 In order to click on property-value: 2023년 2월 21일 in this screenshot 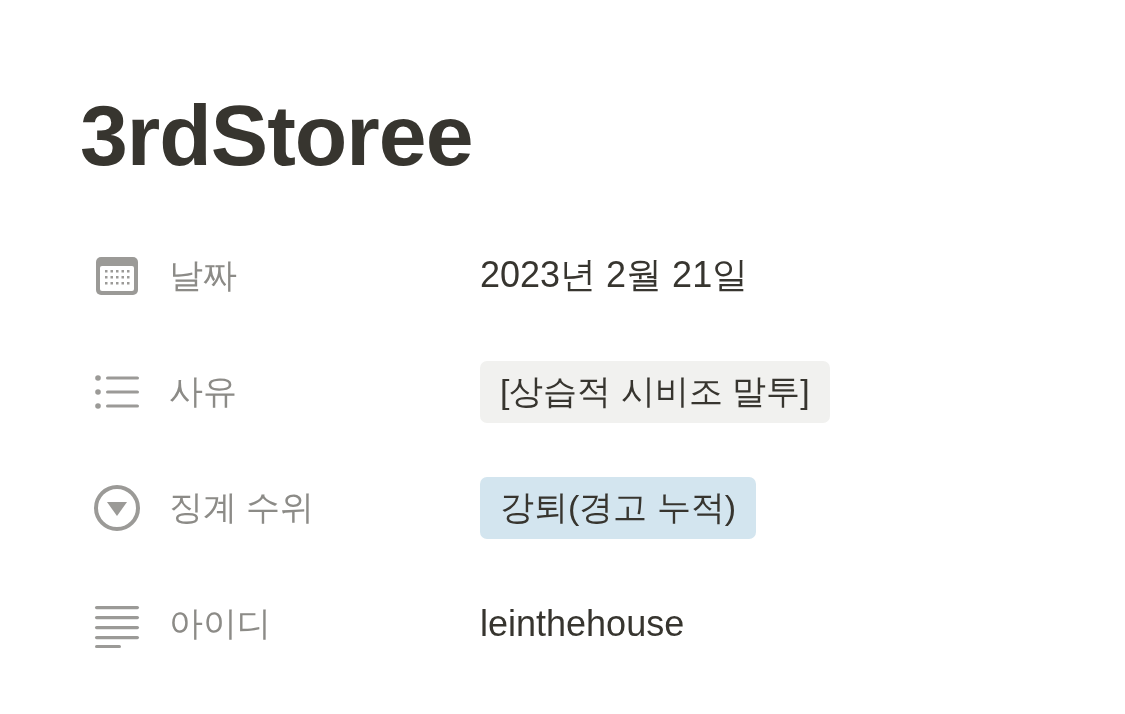, I will do `click(614, 275)`.